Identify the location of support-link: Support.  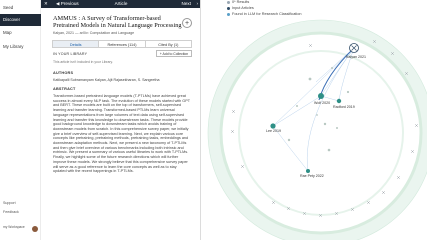
(9, 203).